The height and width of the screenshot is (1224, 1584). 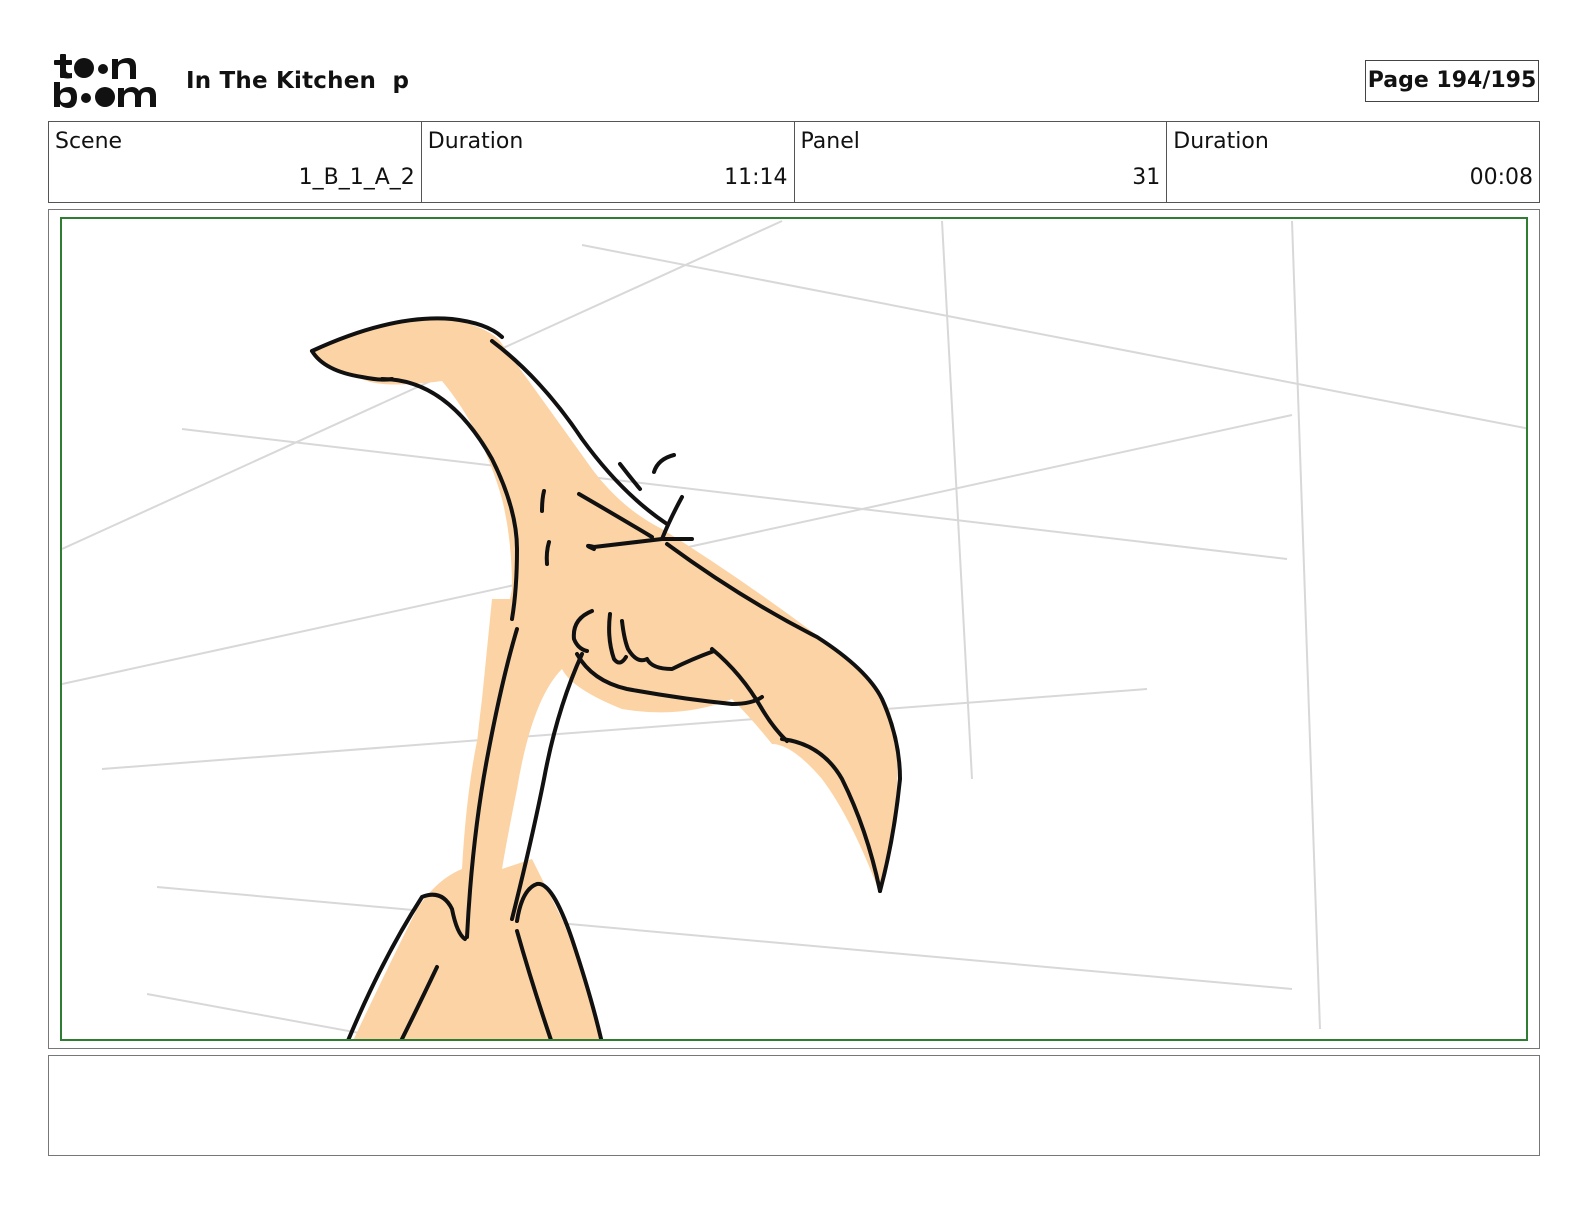 What do you see at coordinates (794, 1105) in the screenshot?
I see `panel-notes-box` at bounding box center [794, 1105].